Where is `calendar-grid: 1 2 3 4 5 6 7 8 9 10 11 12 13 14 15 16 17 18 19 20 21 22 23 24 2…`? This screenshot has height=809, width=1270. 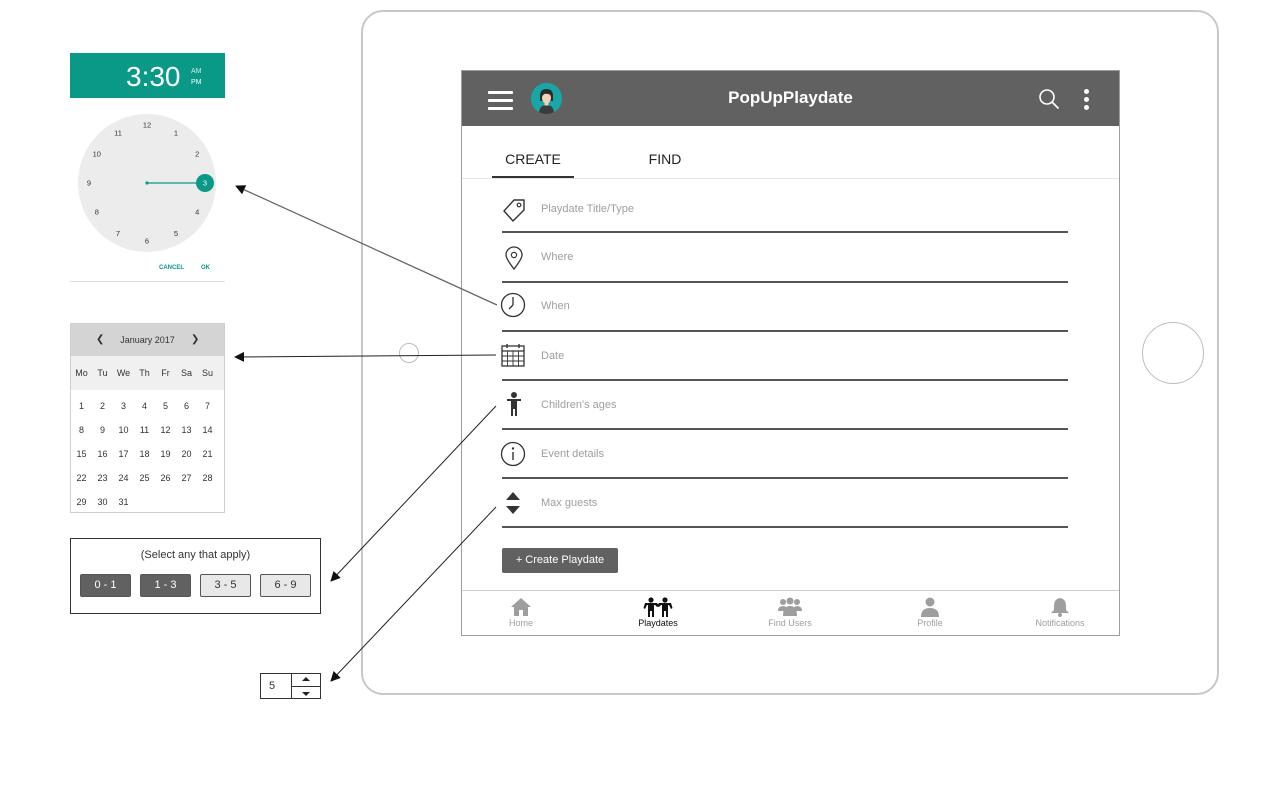
calendar-grid: 1 2 3 4 5 6 7 8 9 10 11 12 13 14 15 16 17 18 19 20 21 22 23 24 2… is located at coordinates (147, 418).